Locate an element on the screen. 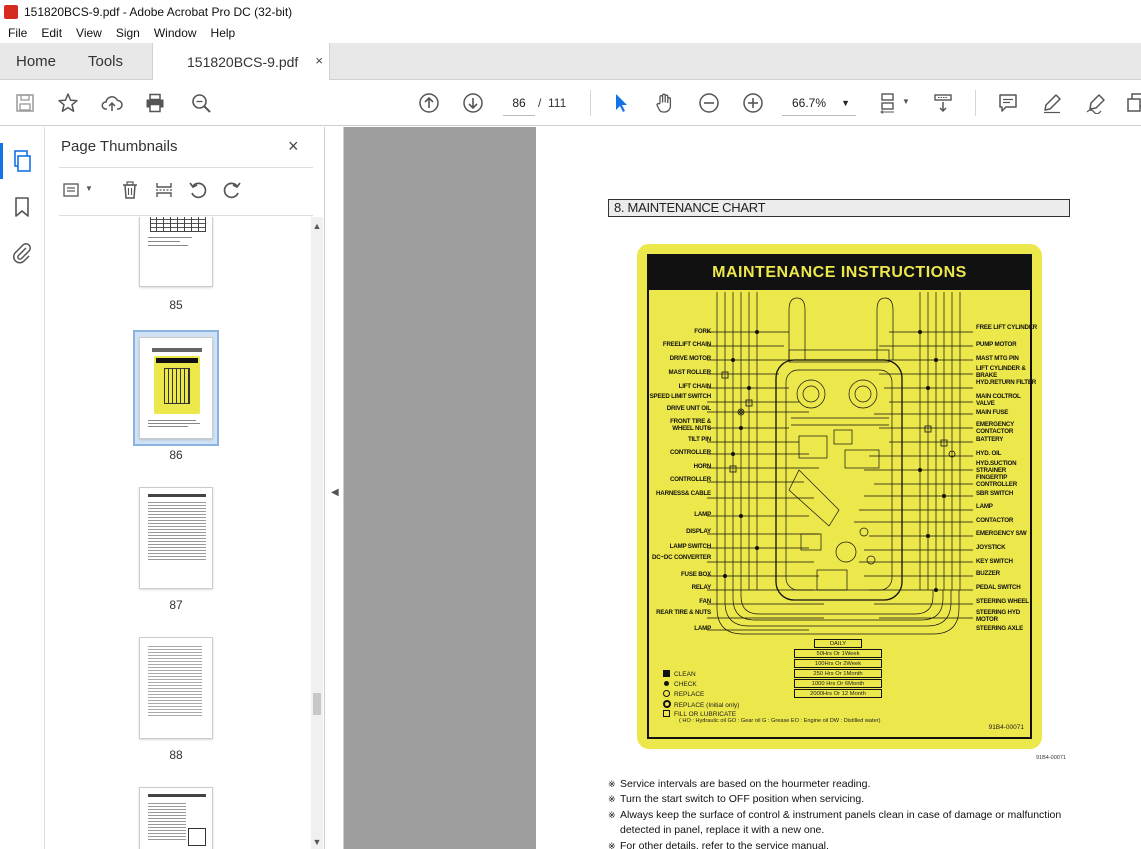  arrow-up-circle-icon is located at coordinates (429, 103).